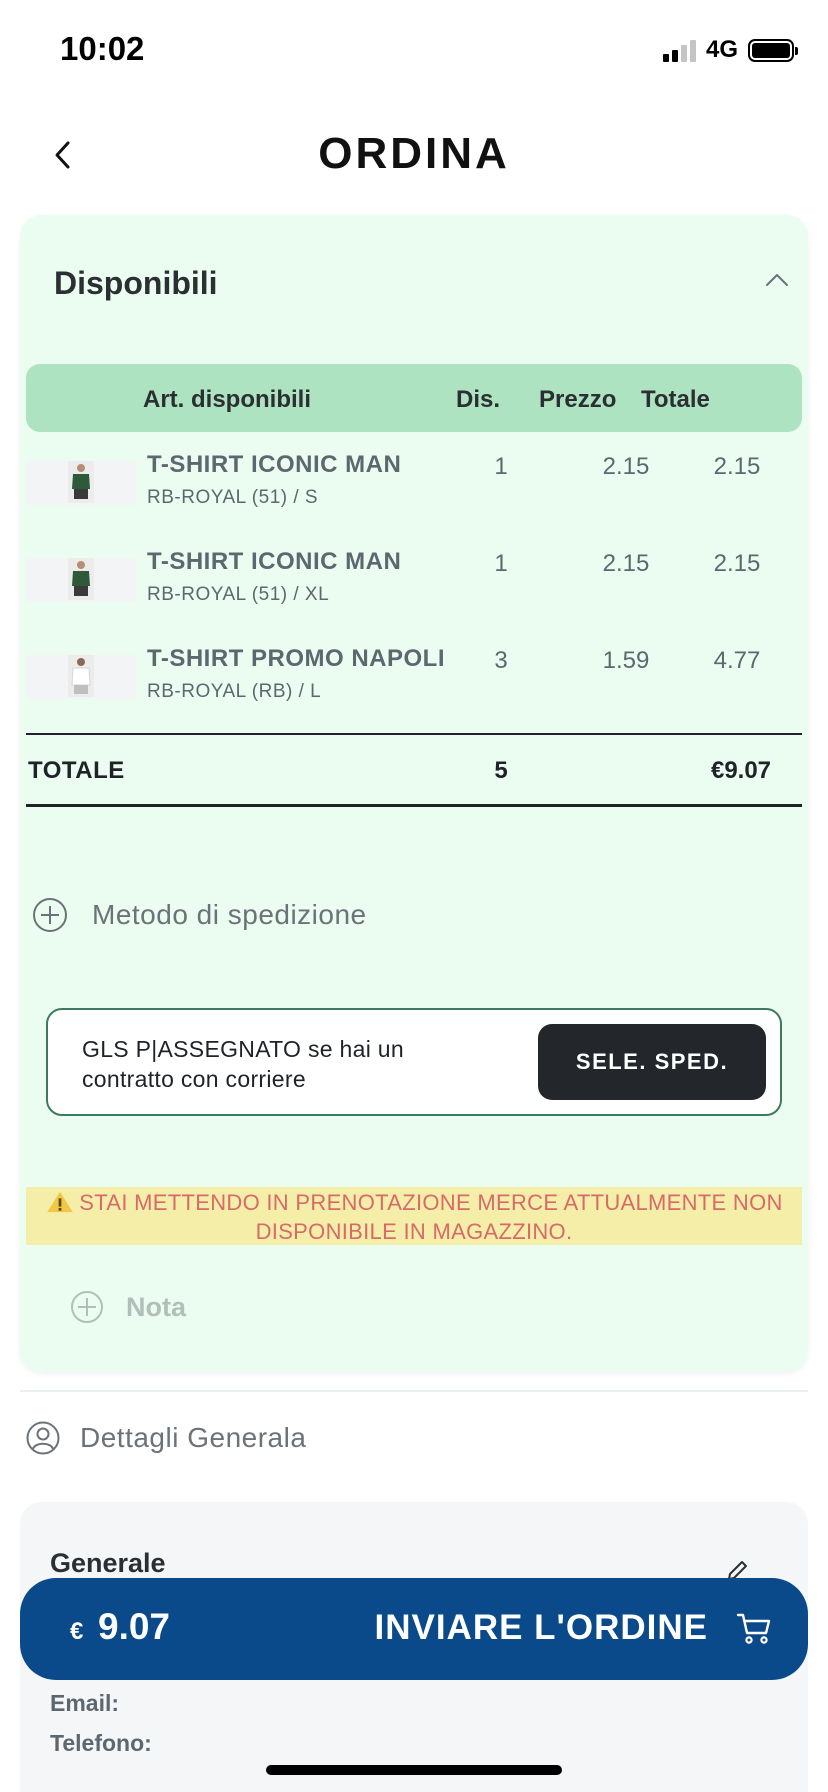 The image size is (828, 1792). I want to click on nav-header: ORDINA, so click(414, 155).